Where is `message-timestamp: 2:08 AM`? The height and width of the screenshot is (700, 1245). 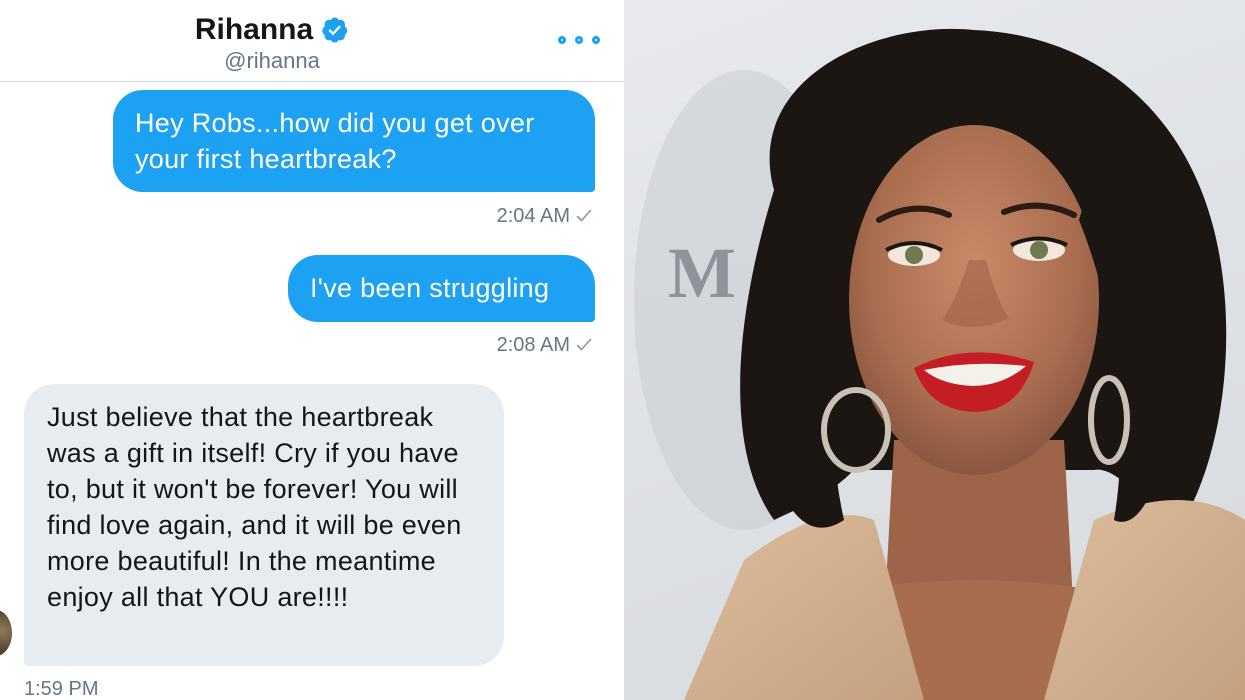
message-timestamp: 2:08 AM is located at coordinates (533, 345).